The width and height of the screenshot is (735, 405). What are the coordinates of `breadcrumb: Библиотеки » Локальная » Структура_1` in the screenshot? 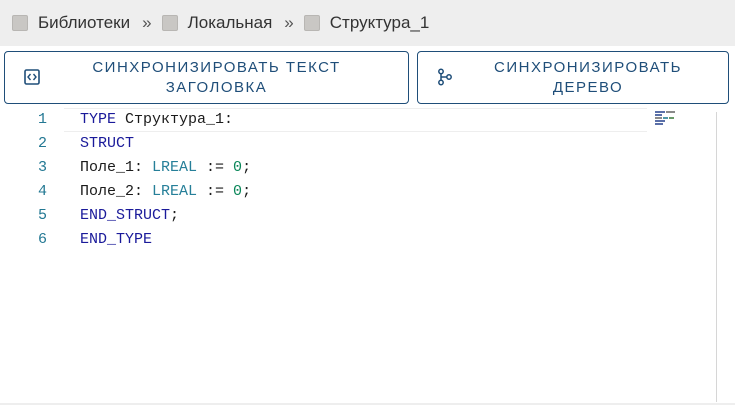 It's located at (367, 23).